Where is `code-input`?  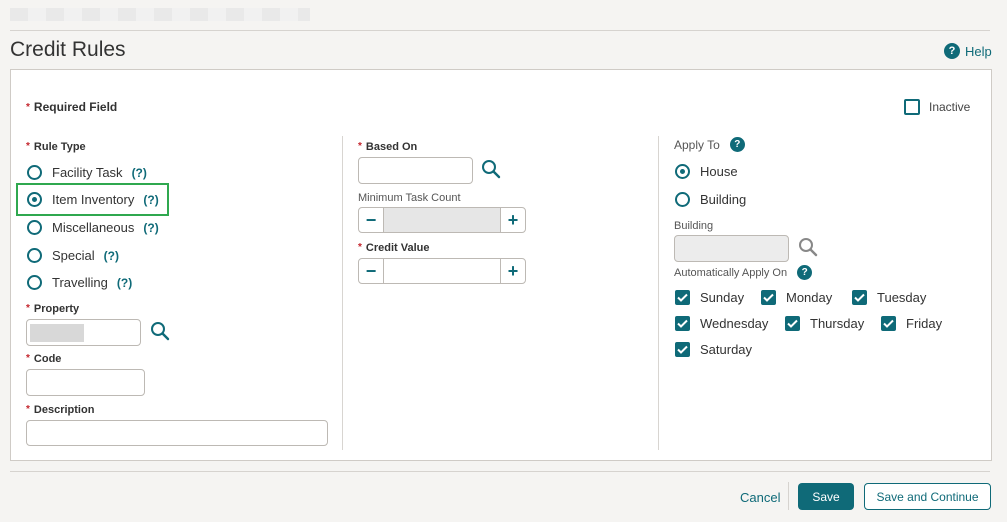
code-input is located at coordinates (85, 382).